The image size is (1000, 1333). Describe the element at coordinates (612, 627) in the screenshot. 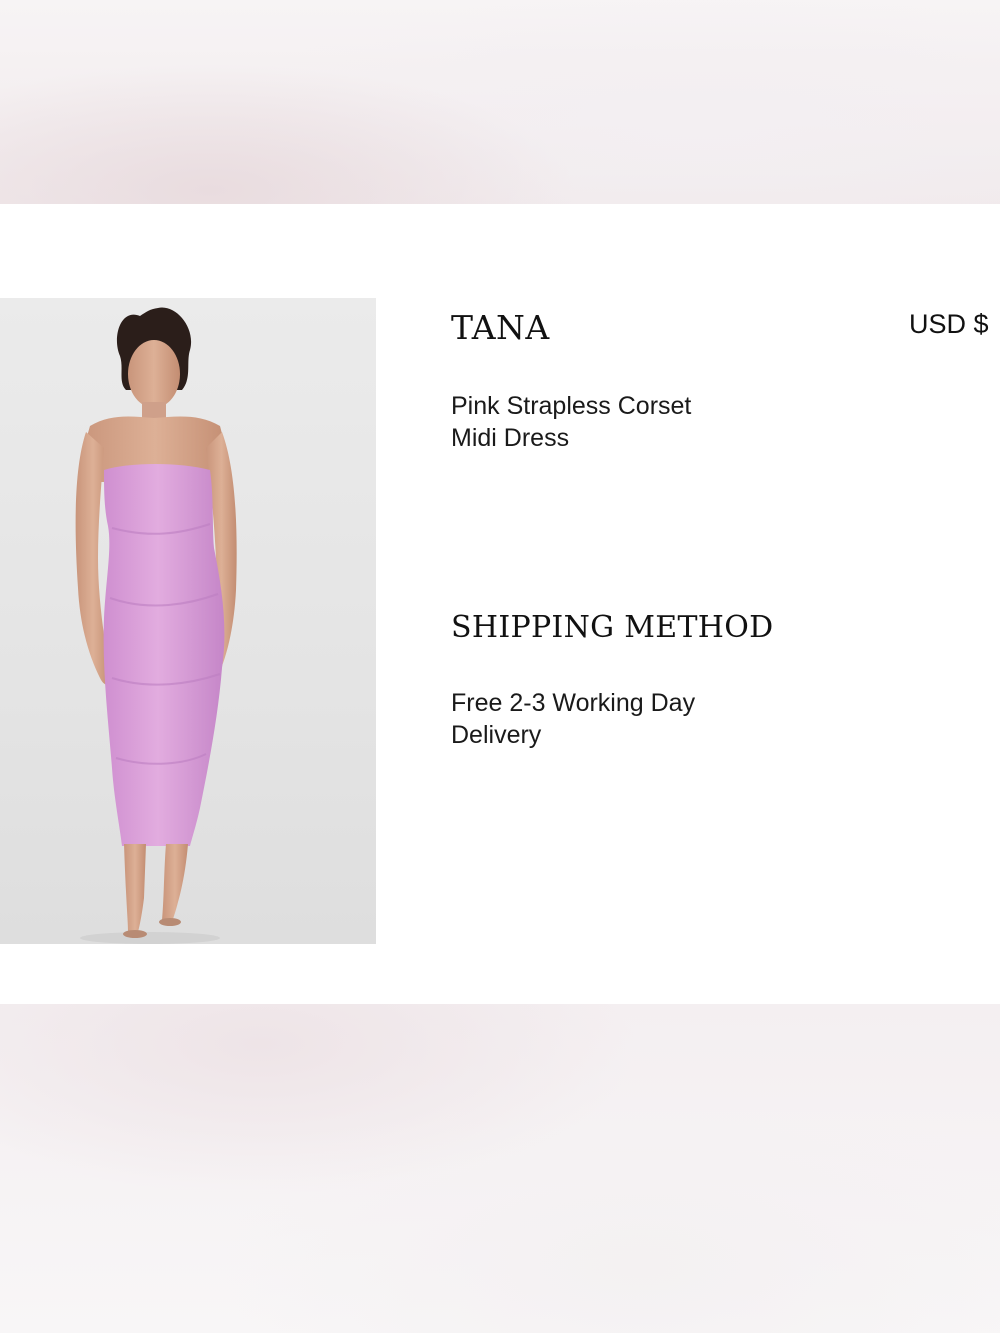

I see `shipping-method-title: SHIPPING METHOD` at that location.